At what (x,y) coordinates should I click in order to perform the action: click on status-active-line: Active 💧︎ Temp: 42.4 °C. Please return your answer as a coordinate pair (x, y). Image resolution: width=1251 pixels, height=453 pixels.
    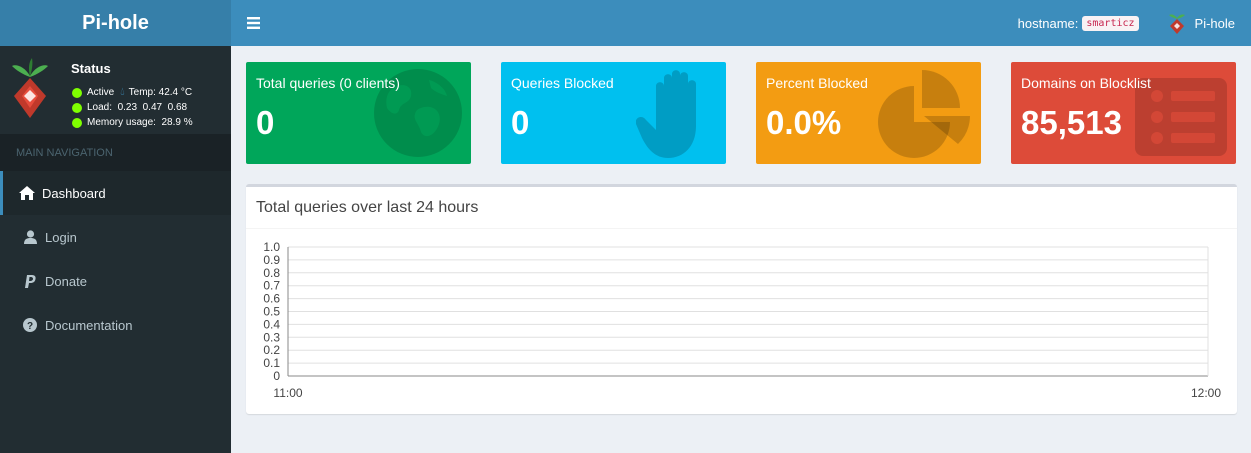
    Looking at the image, I should click on (132, 92).